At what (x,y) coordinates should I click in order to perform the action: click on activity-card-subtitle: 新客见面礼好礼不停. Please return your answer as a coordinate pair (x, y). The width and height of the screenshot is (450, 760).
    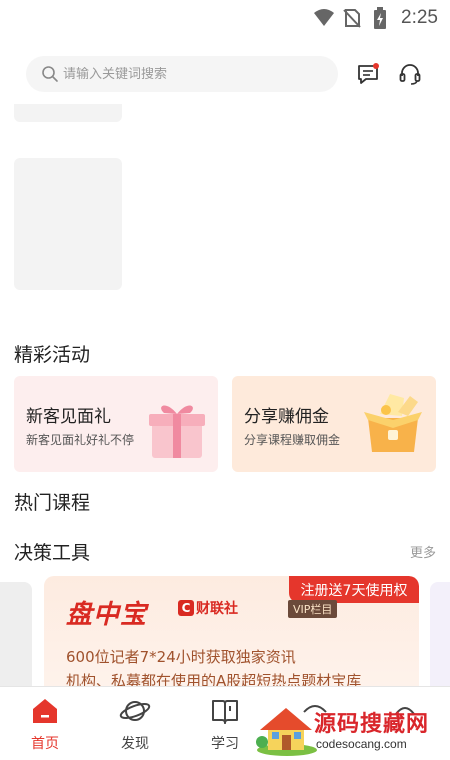
    Looking at the image, I should click on (80, 440).